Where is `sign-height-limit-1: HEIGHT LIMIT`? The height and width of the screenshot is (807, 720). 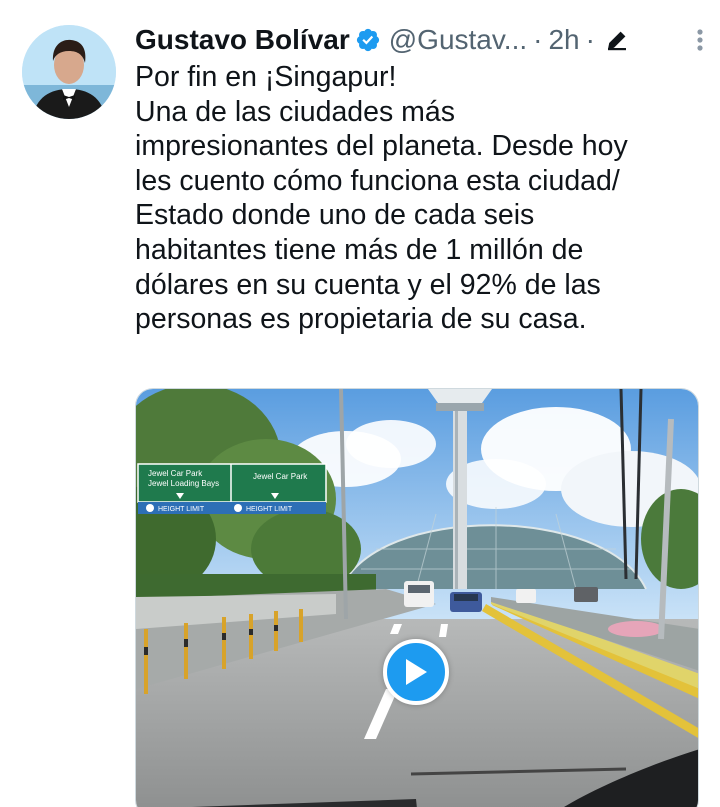
sign-height-limit-1: HEIGHT LIMIT is located at coordinates (181, 509).